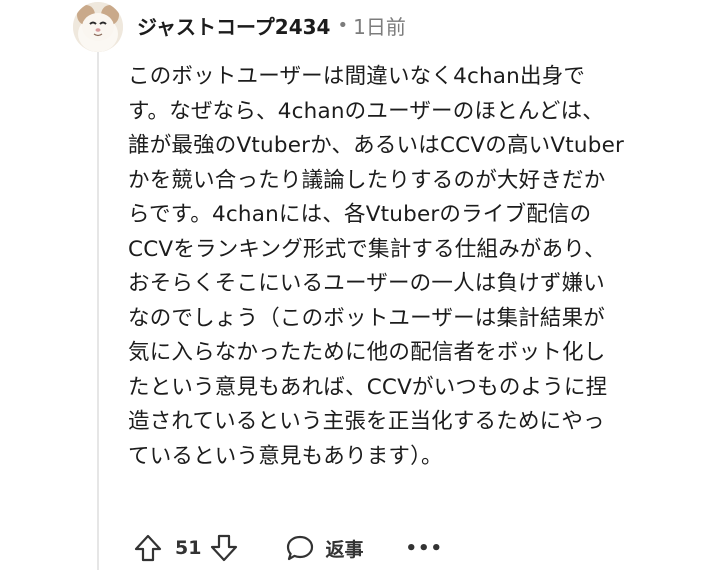 The width and height of the screenshot is (720, 570). I want to click on comment-actions: 51 返事 •••, so click(288, 548).